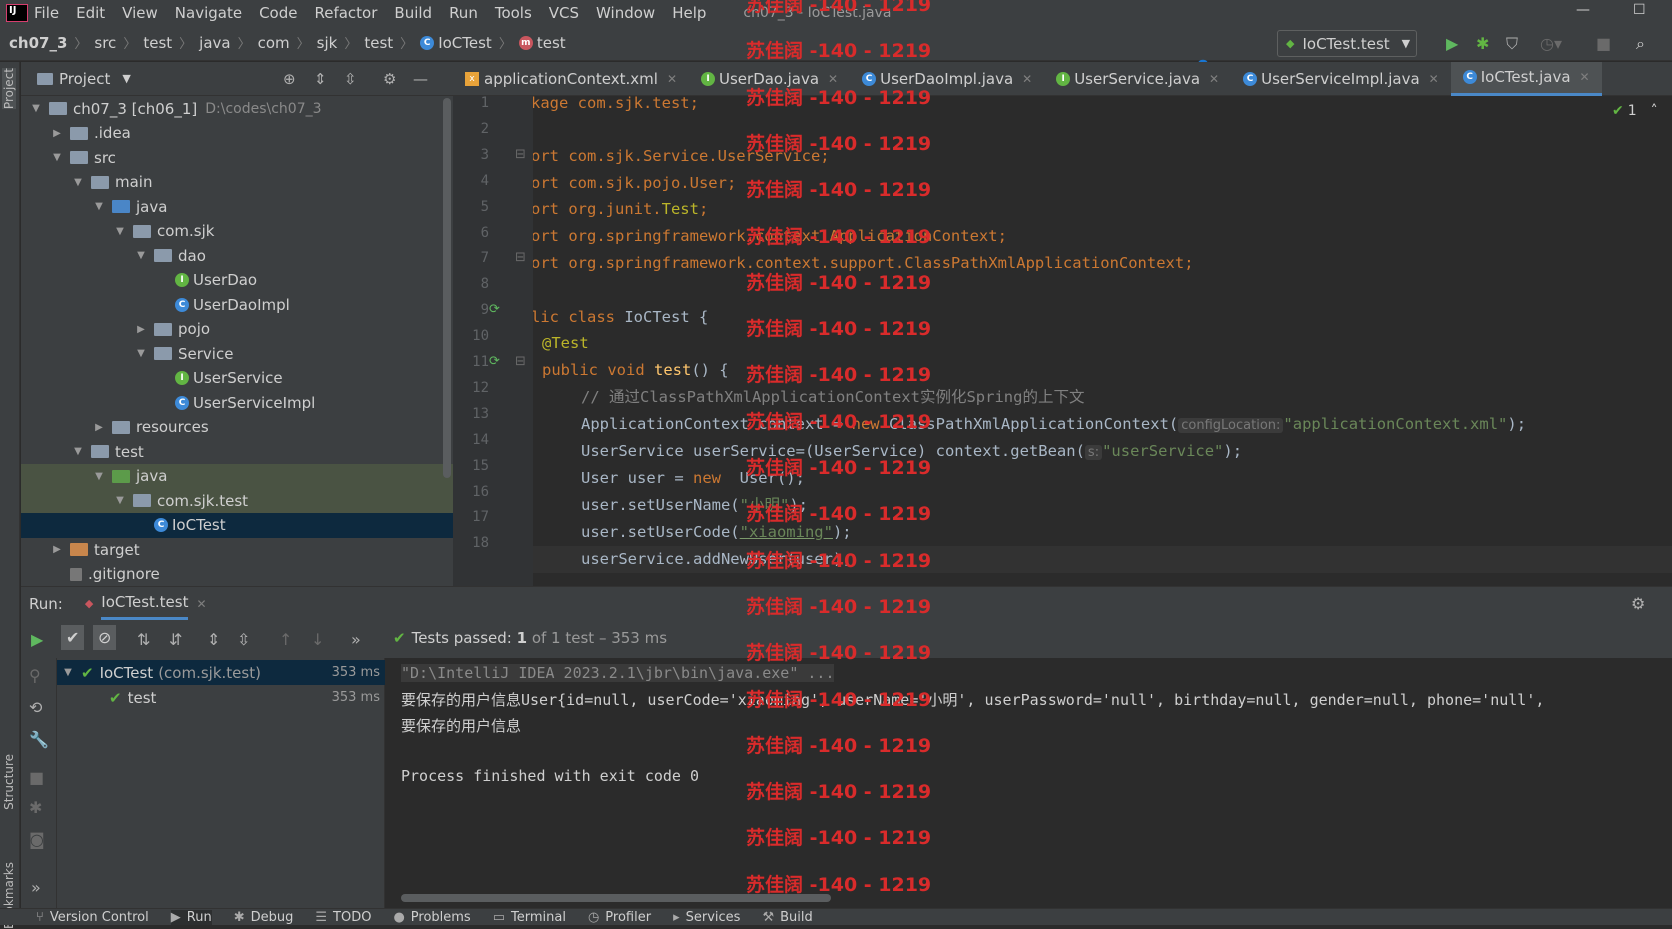 The image size is (1672, 929). What do you see at coordinates (571, 79) in the screenshot?
I see `tab-applicationcontext-xml: x applicationContext.xml ✕` at bounding box center [571, 79].